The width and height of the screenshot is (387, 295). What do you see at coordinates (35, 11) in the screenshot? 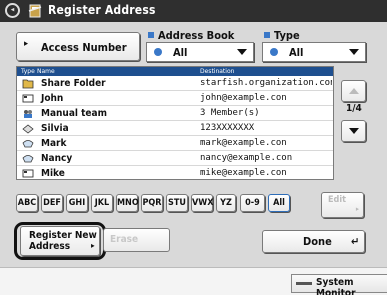
I see `address-book-icon` at bounding box center [35, 11].